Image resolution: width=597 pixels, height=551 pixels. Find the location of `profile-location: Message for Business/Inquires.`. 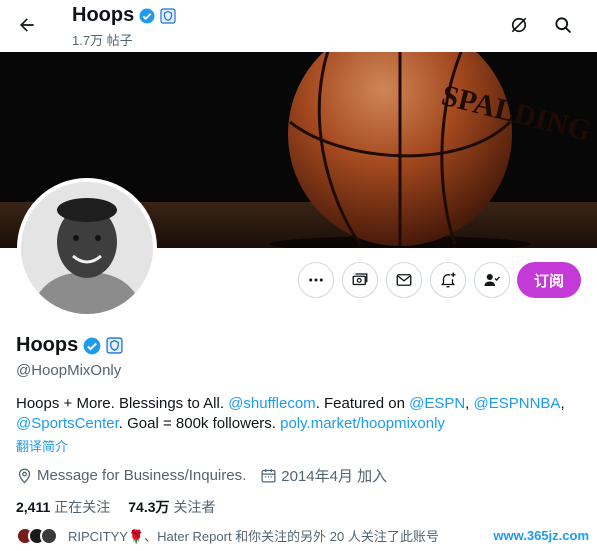

profile-location: Message for Business/Inquires. is located at coordinates (142, 475).